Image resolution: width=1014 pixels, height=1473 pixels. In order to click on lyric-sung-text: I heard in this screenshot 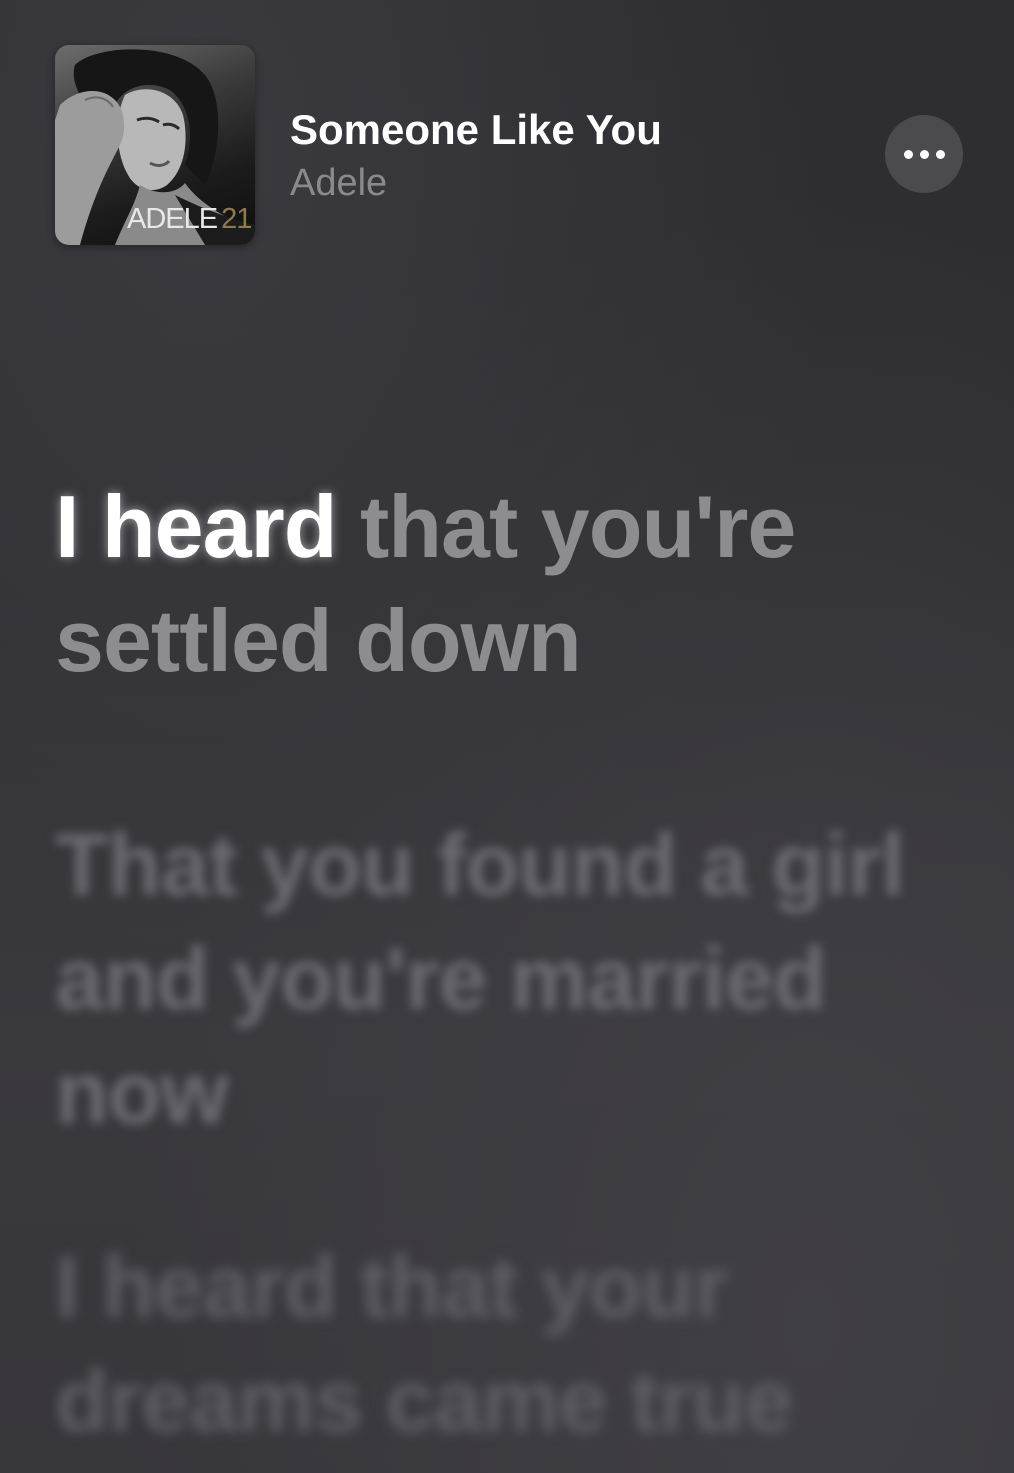, I will do `click(196, 526)`.